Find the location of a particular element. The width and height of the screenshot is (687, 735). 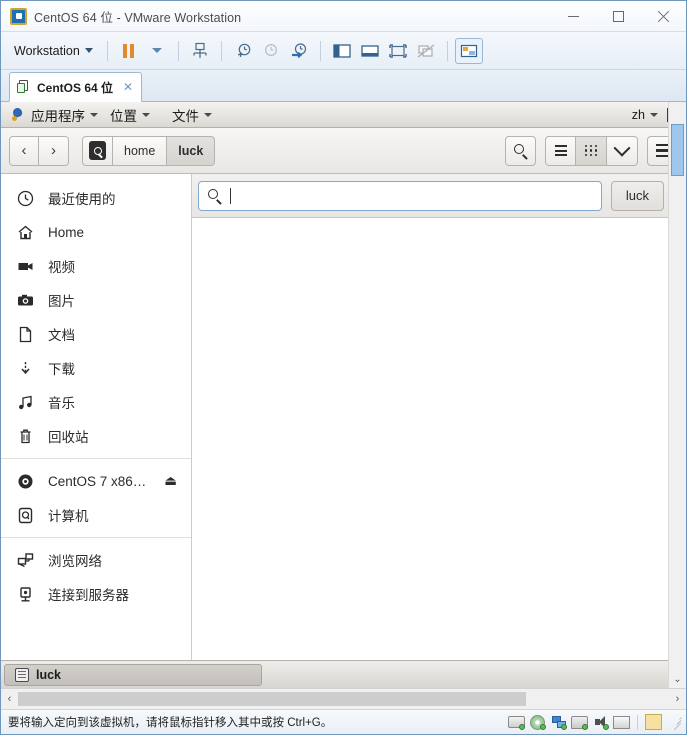

sidebar-item-recent: 最近使用的 is located at coordinates (96, 198).